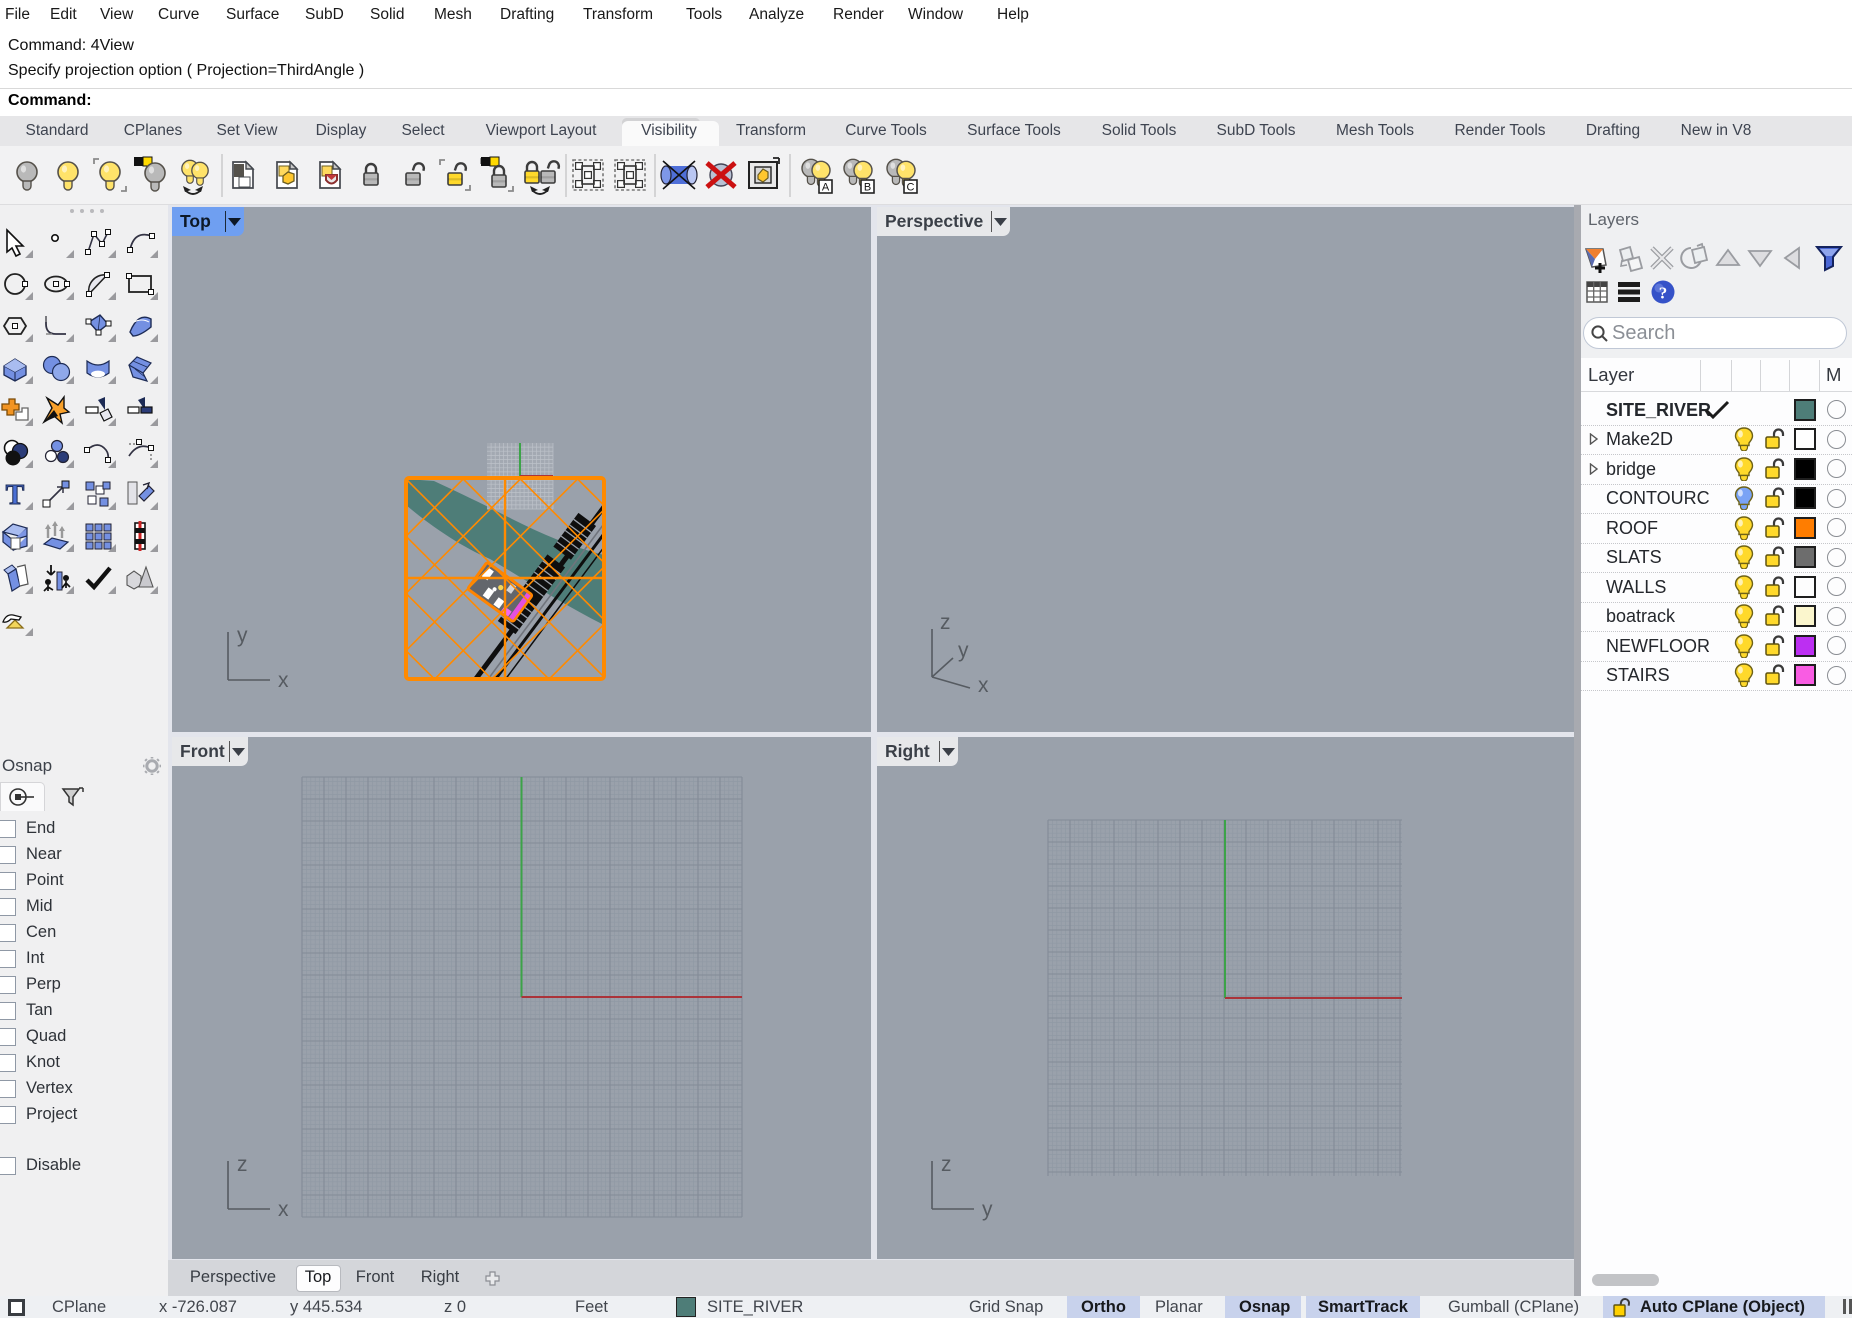 Image resolution: width=1852 pixels, height=1318 pixels. What do you see at coordinates (15, 495) in the screenshot?
I see `svg-text: T` at bounding box center [15, 495].